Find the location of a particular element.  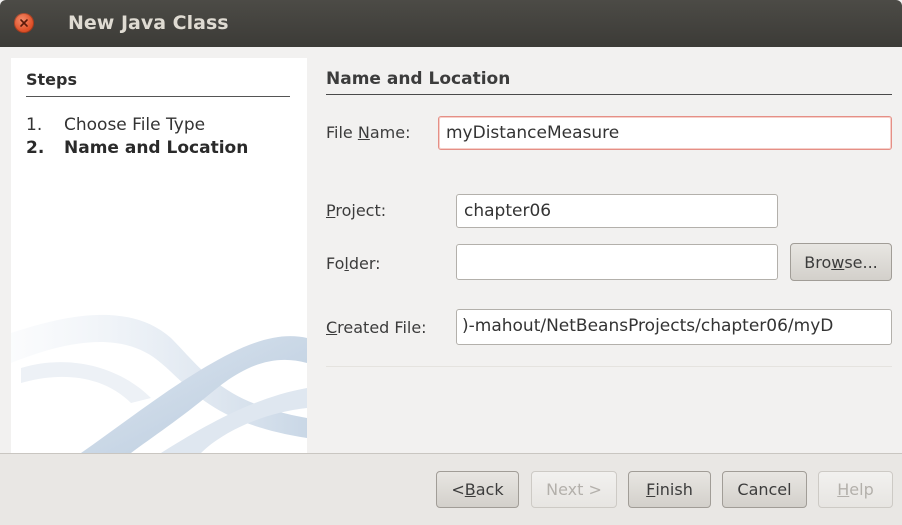

help-button: Help is located at coordinates (855, 489).